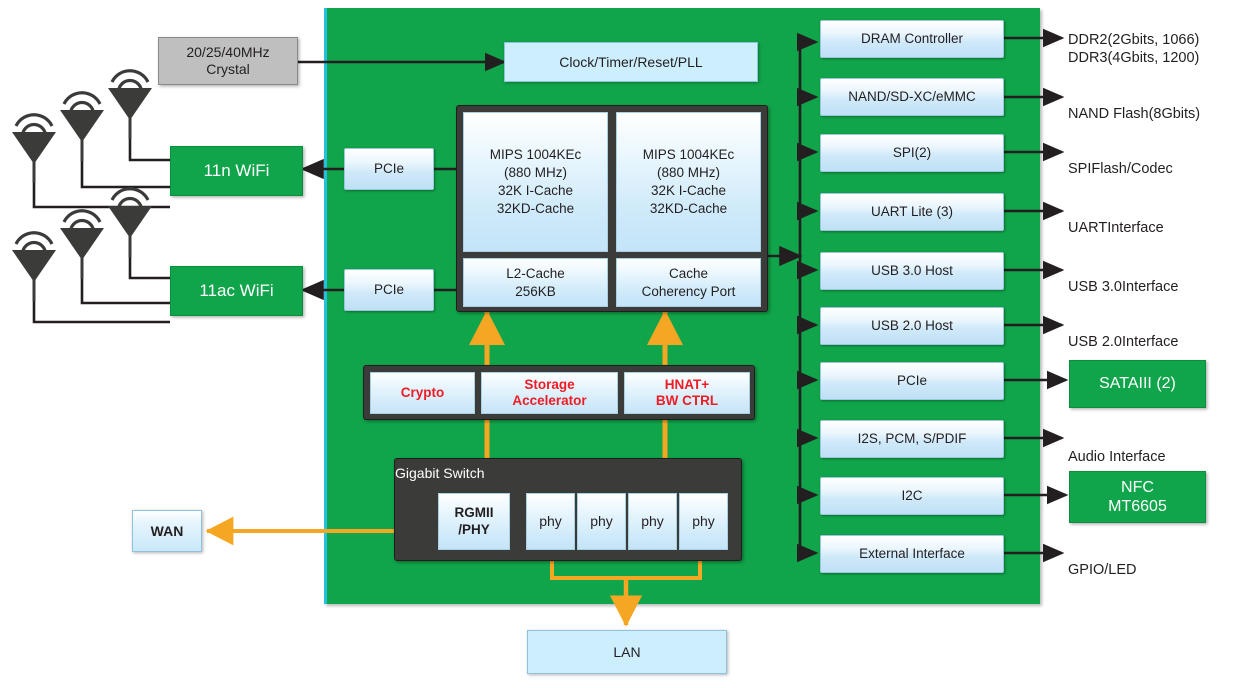  What do you see at coordinates (688, 291) in the screenshot?
I see `ccp-line-1: Coherency Port` at bounding box center [688, 291].